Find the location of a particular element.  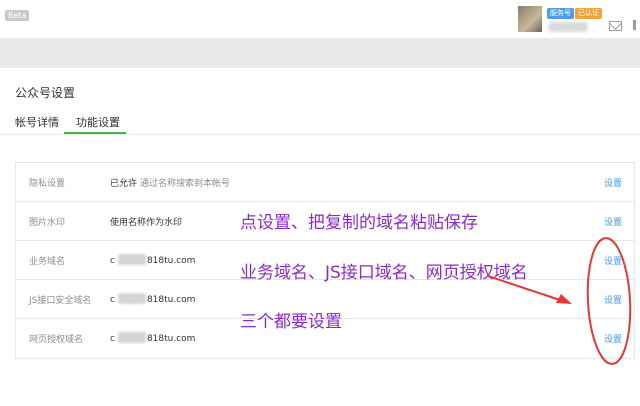

annotation-overlay is located at coordinates (559, 301).